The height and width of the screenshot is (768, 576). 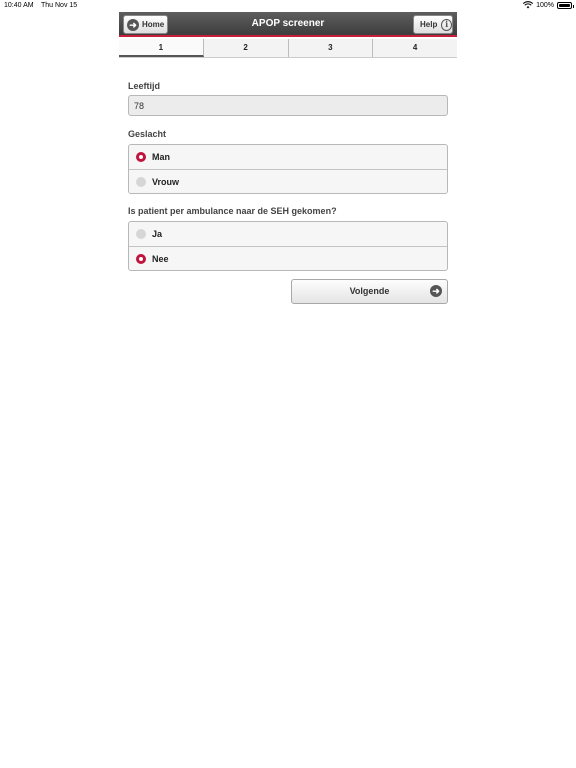 I want to click on gender-radio-group: Man Vrouw, so click(x=288, y=169).